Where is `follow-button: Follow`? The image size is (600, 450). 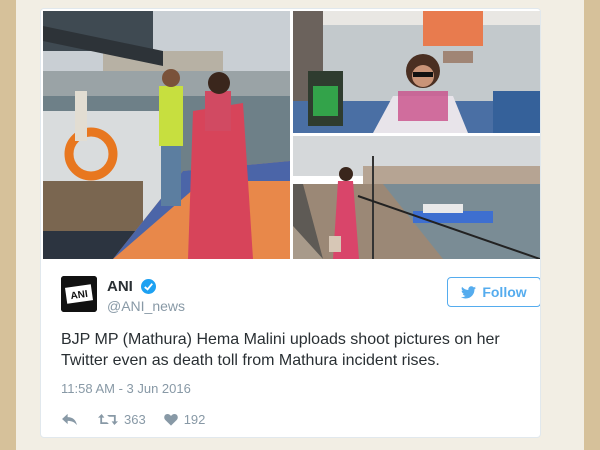 follow-button: Follow is located at coordinates (493, 292).